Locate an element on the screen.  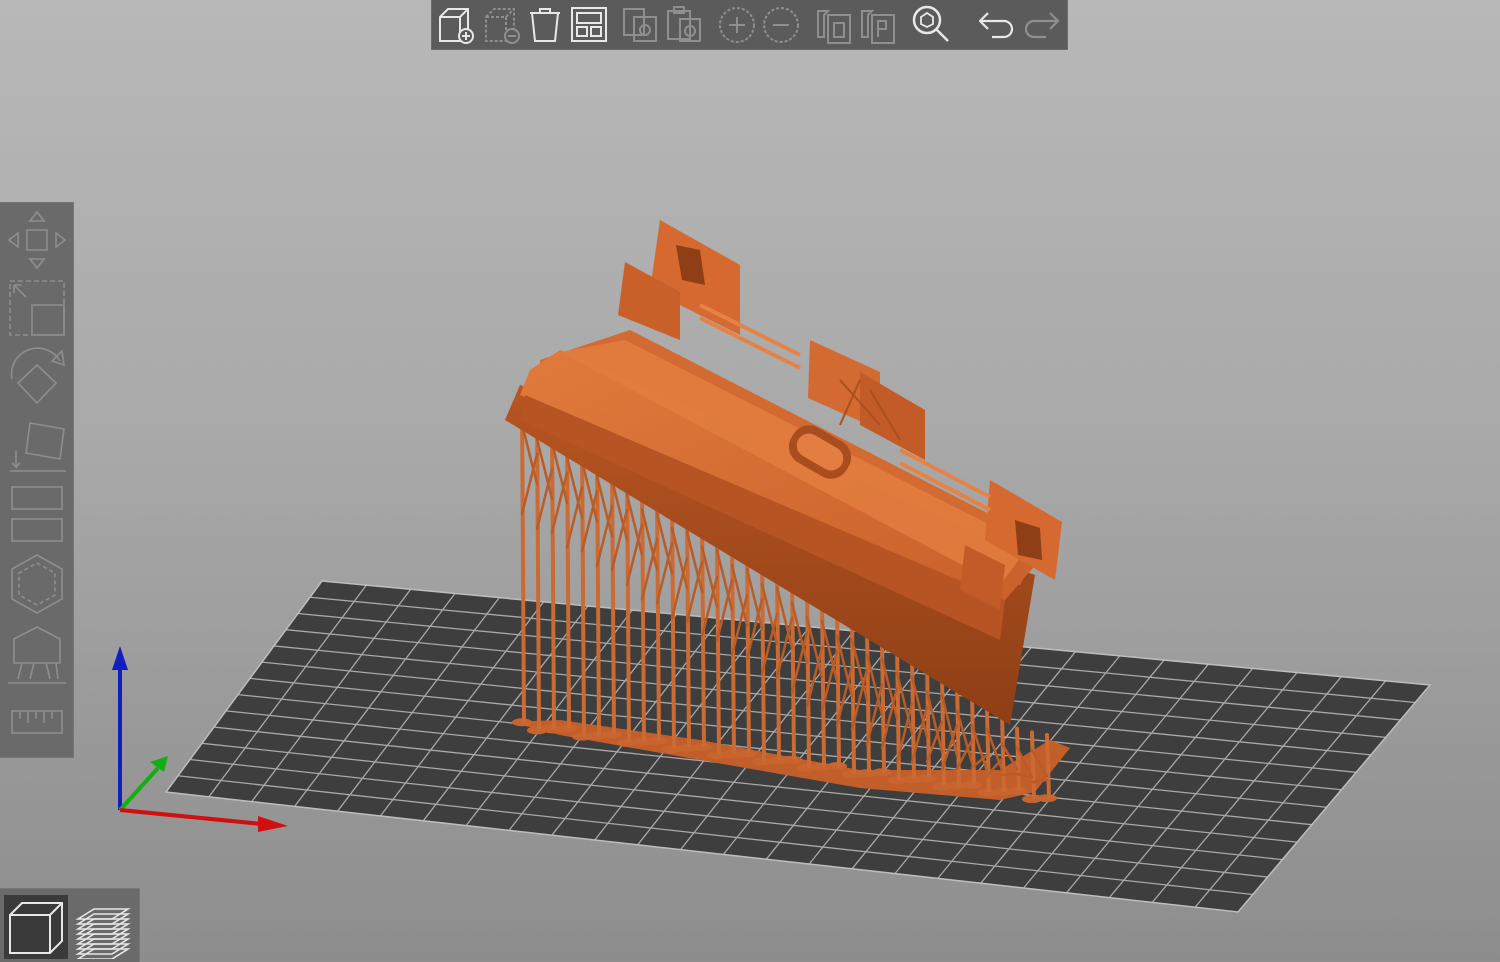
search-icon is located at coordinates (930, 23).